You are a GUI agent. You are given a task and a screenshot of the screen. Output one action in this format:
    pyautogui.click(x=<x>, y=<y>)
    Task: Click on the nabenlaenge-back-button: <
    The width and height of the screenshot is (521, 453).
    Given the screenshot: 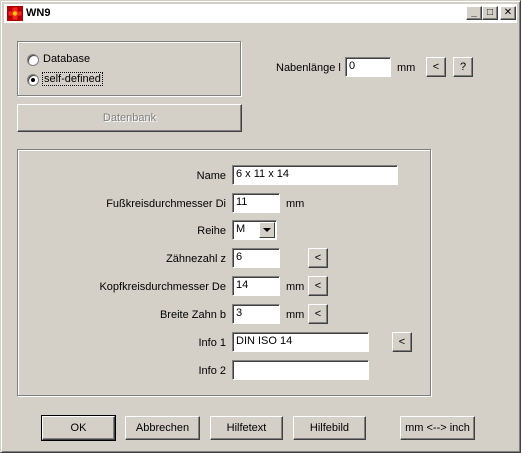 What is the action you would take?
    pyautogui.click(x=436, y=67)
    